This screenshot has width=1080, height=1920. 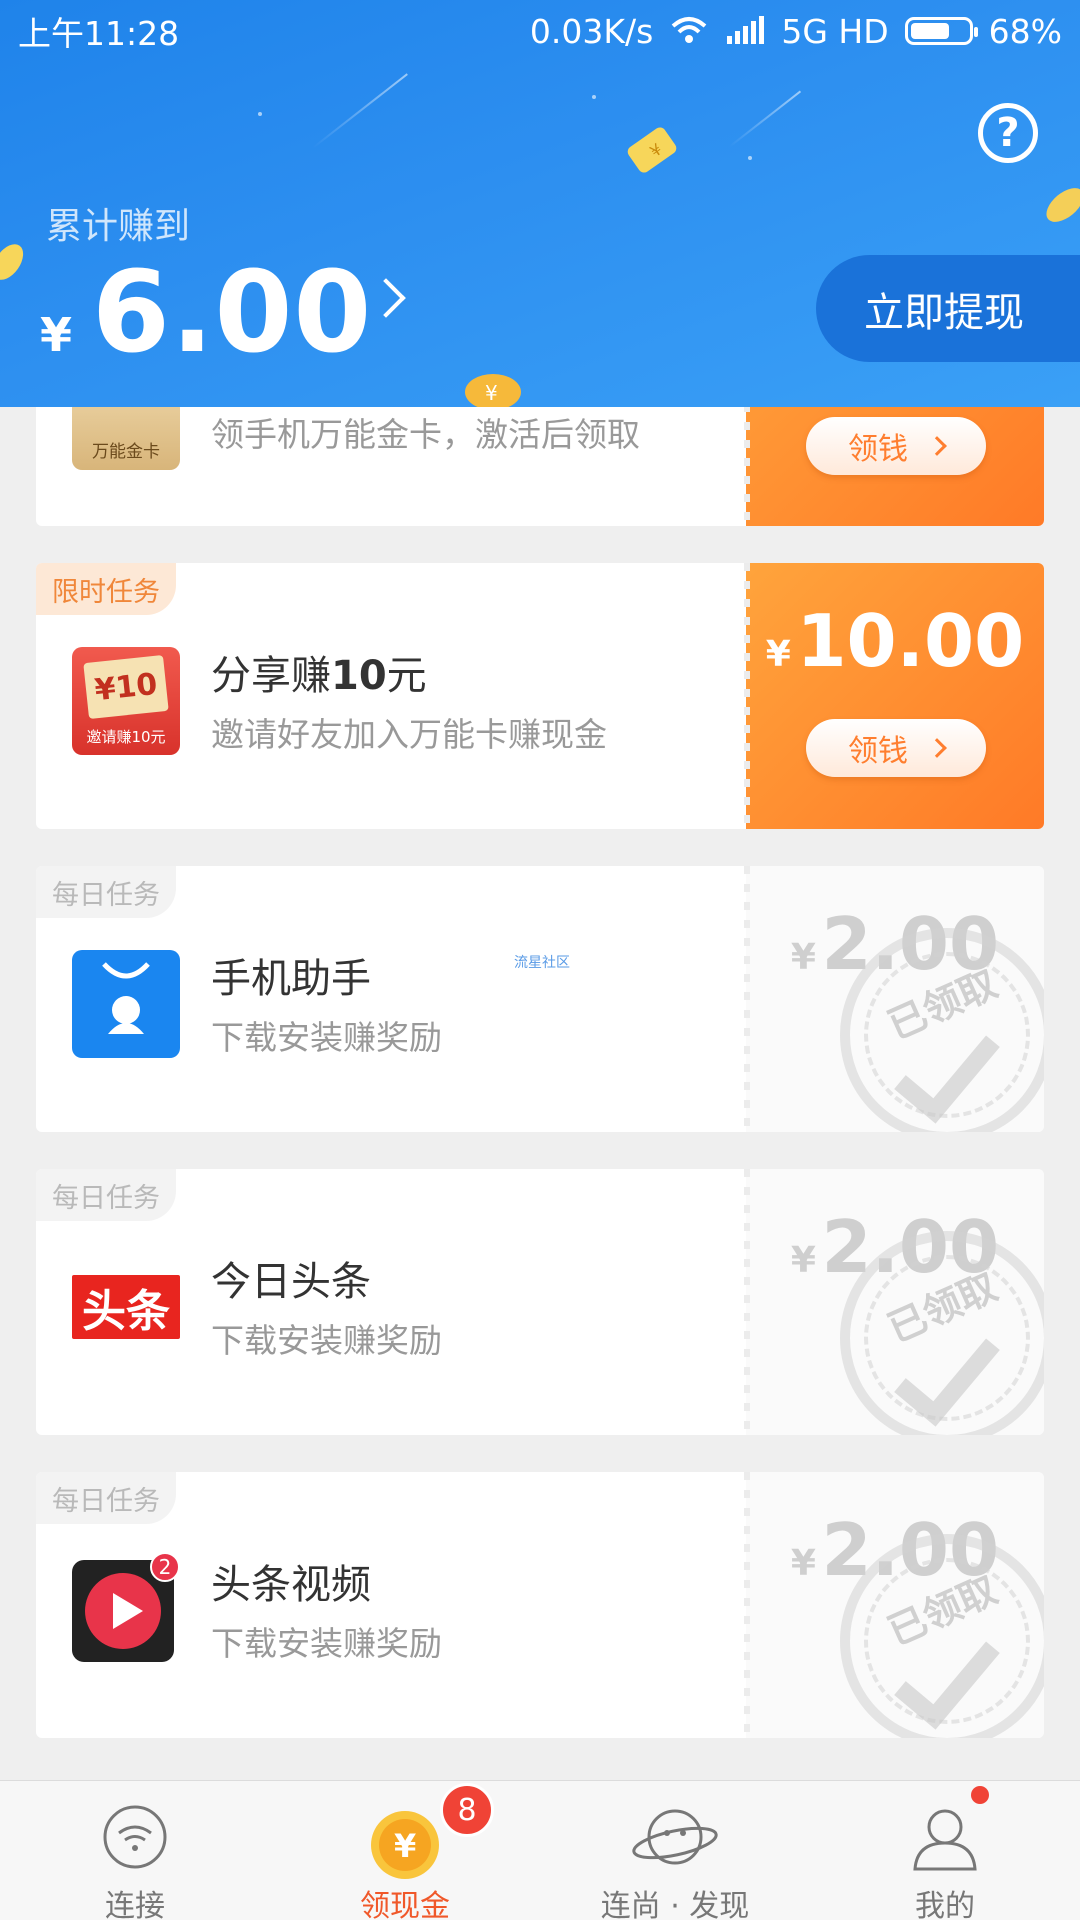 What do you see at coordinates (135, 1837) in the screenshot?
I see `wifi-icon` at bounding box center [135, 1837].